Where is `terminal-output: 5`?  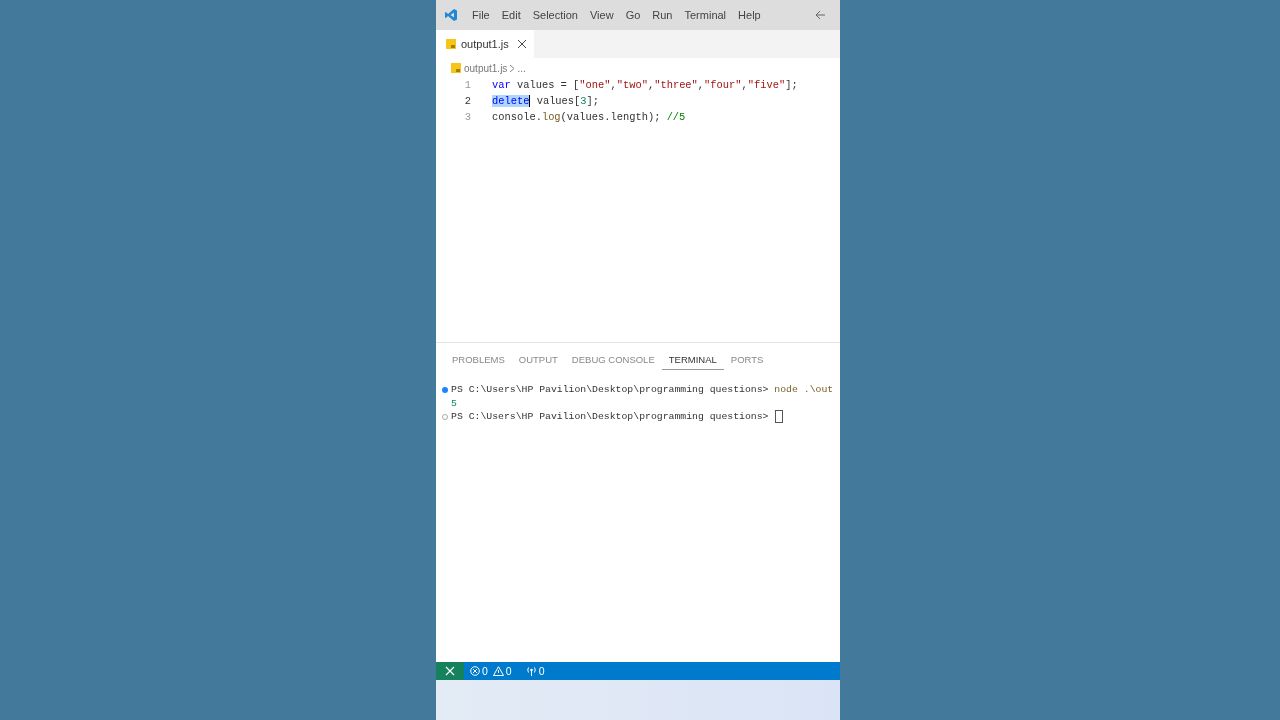 terminal-output: 5 is located at coordinates (454, 403).